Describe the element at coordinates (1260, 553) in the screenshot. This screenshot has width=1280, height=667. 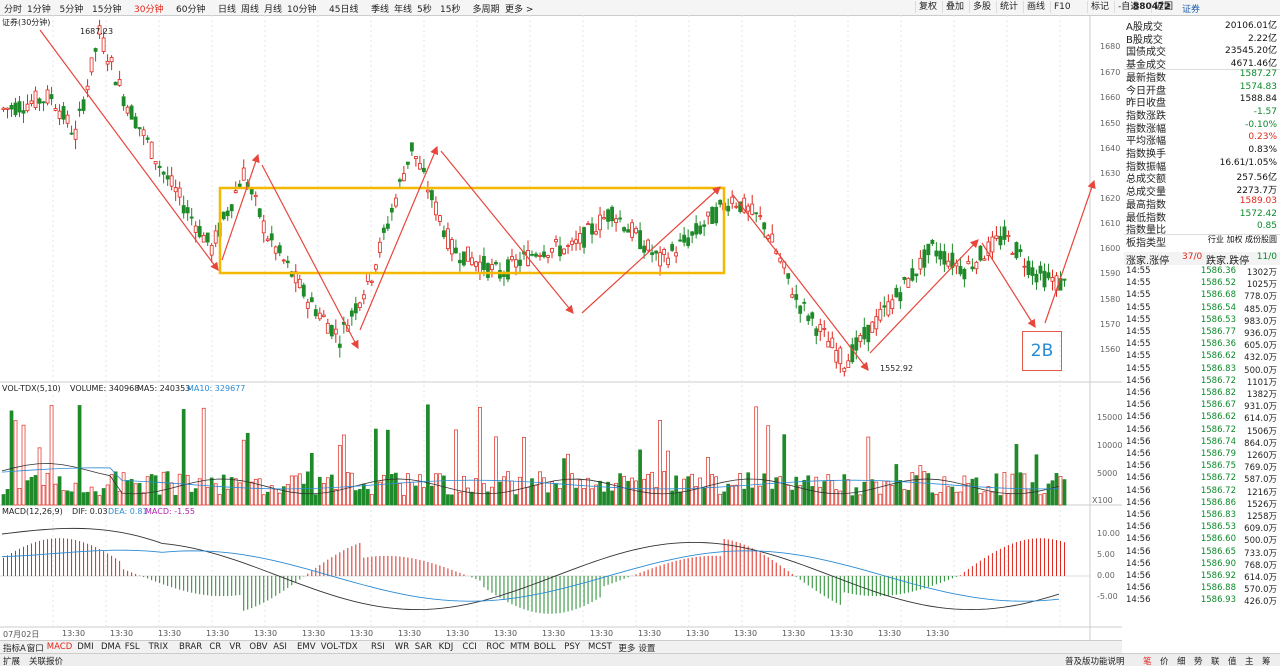
I see `tick-volume: 733.0万` at that location.